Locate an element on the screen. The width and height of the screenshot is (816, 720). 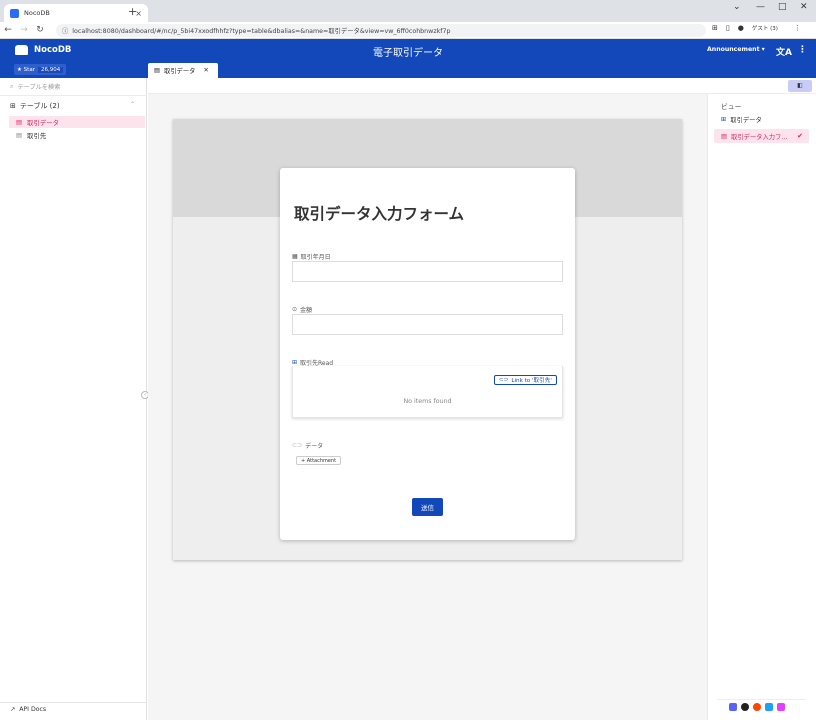
api-docs-link: ↗ API Docs is located at coordinates (28, 709).